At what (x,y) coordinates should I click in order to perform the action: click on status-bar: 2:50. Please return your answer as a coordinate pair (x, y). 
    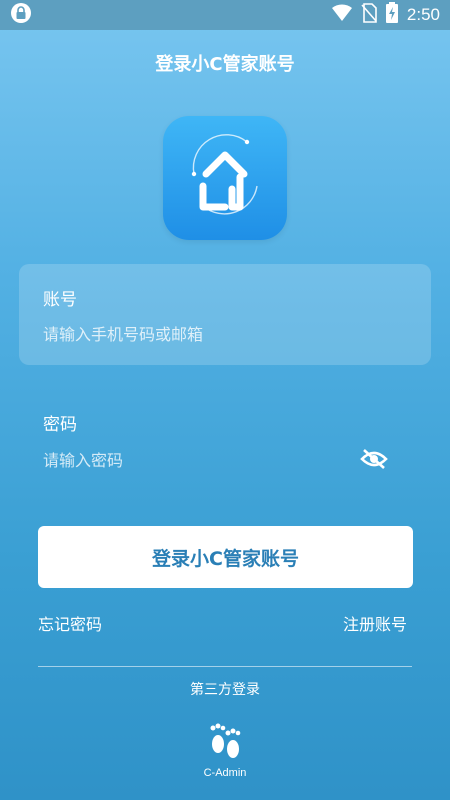
    Looking at the image, I should click on (225, 15).